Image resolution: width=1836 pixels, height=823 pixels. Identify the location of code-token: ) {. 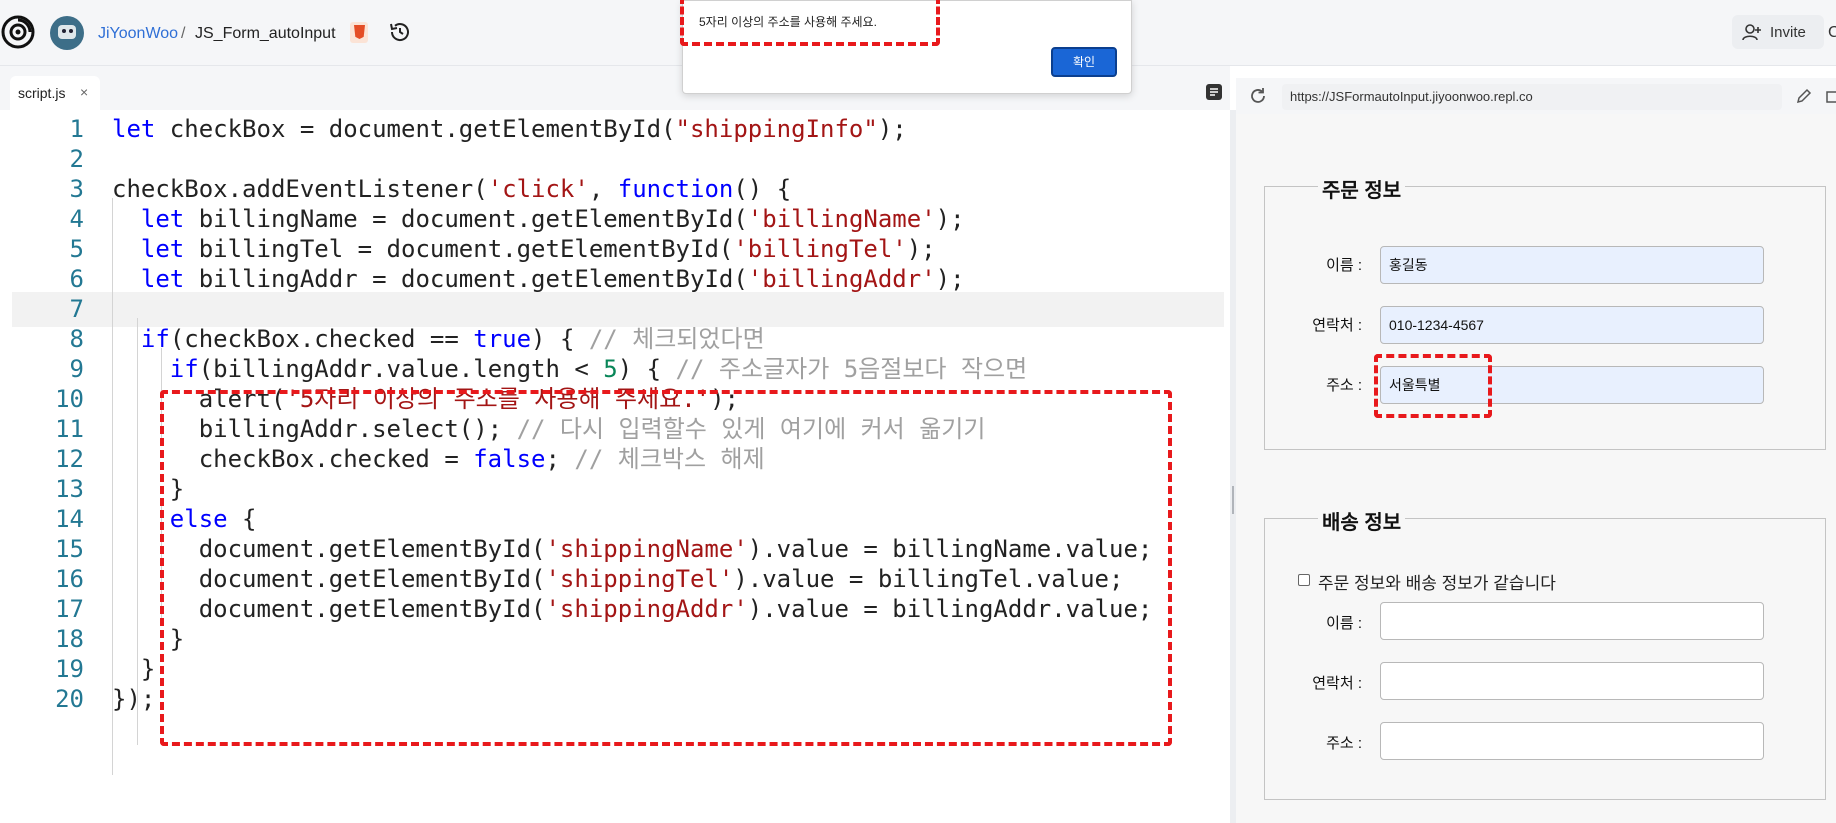
(646, 369).